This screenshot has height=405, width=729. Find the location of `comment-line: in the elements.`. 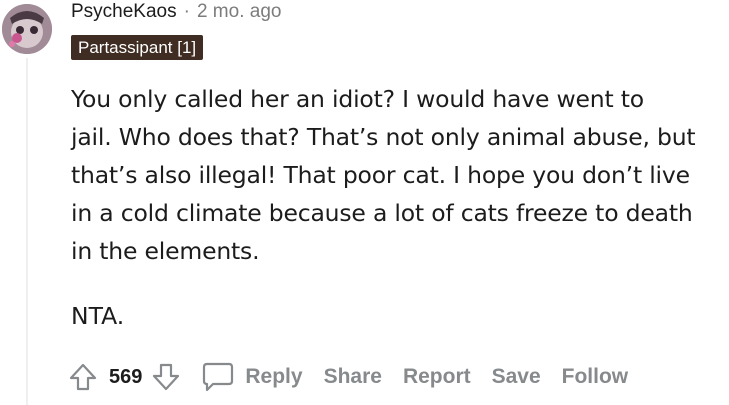

comment-line: in the elements. is located at coordinates (165, 251).